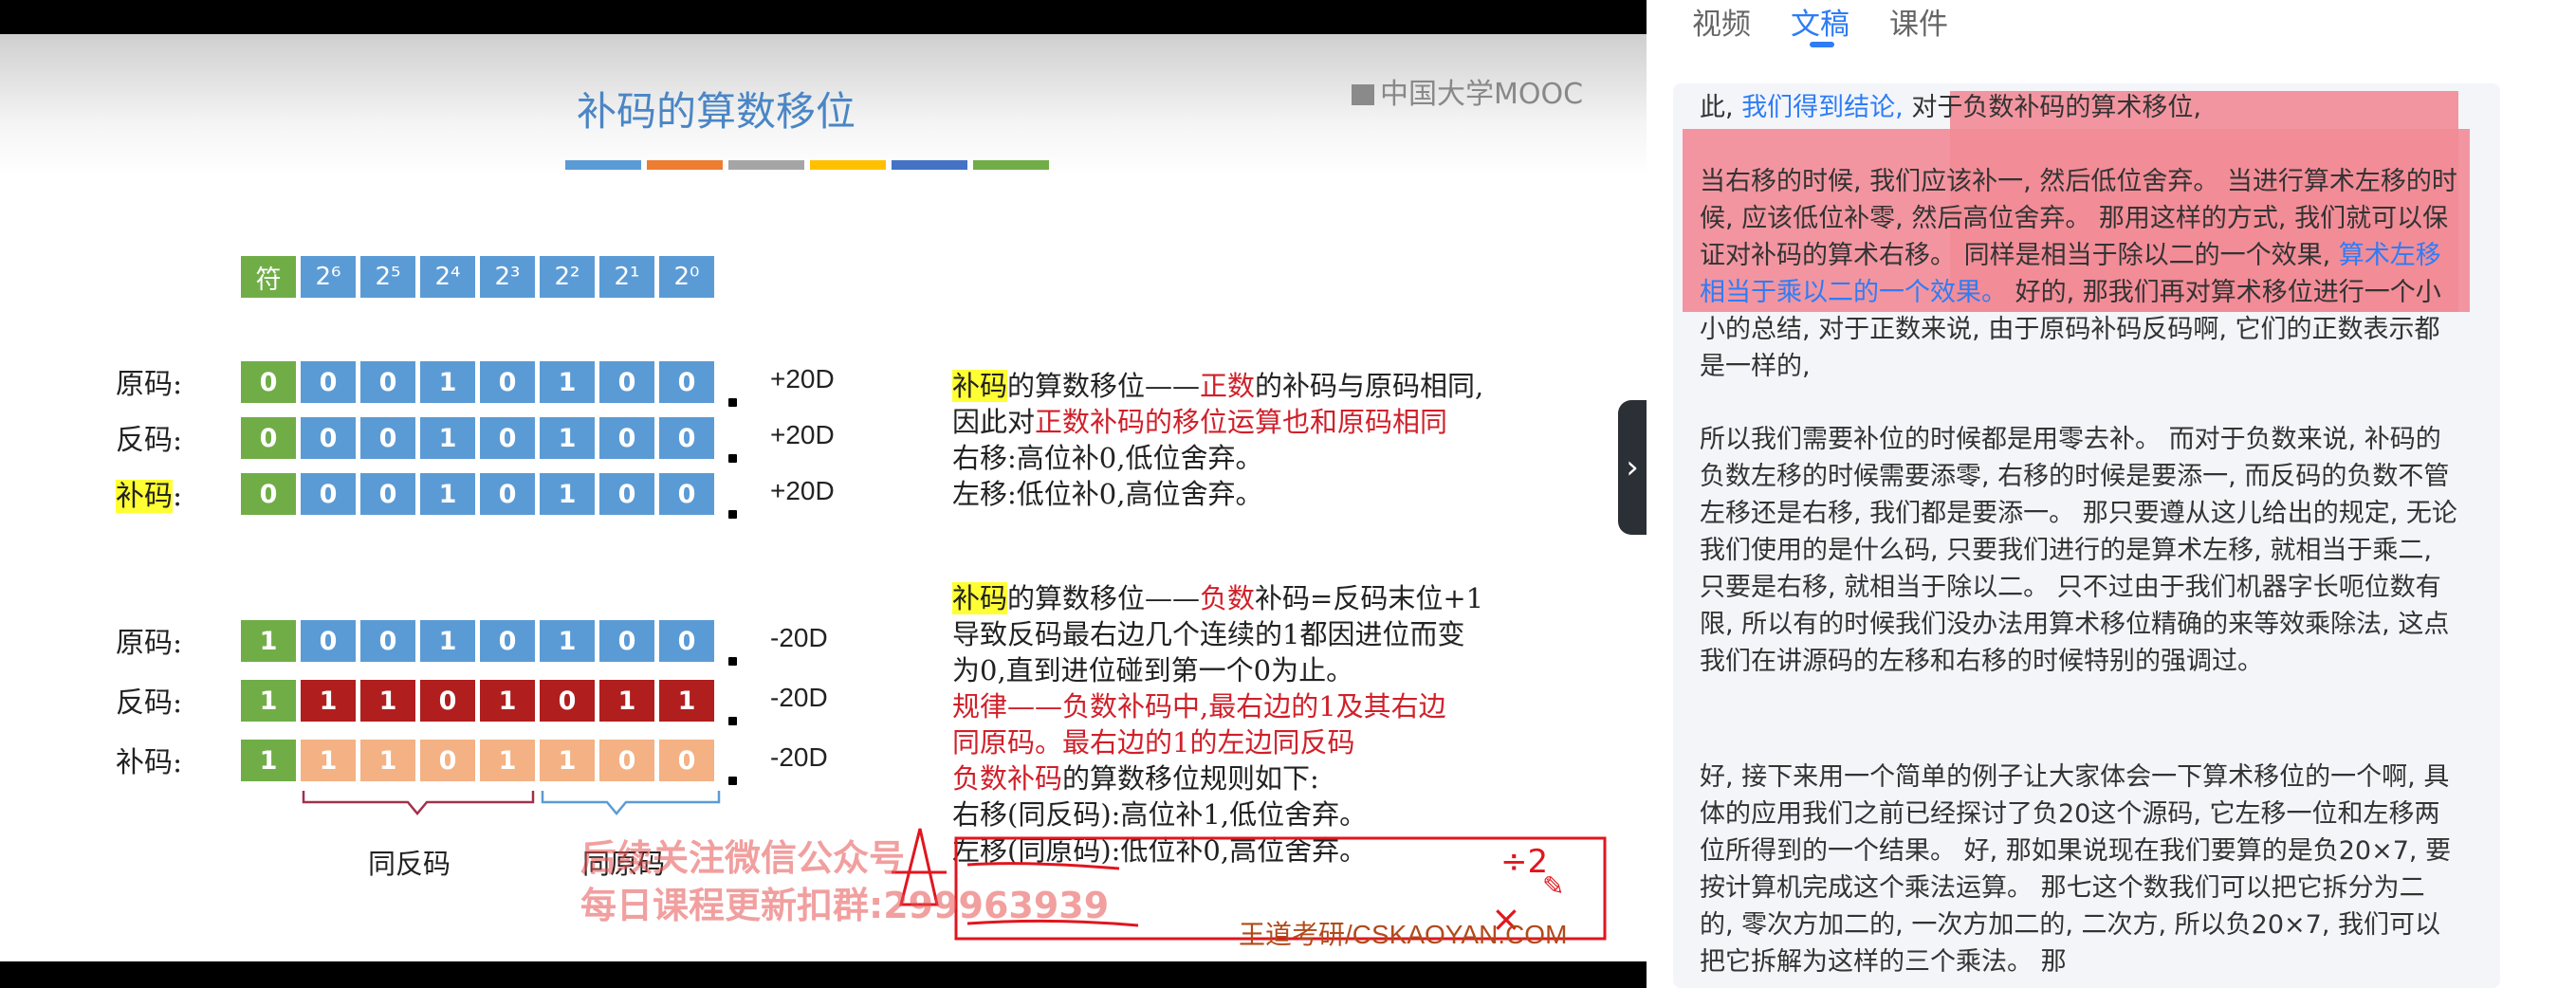 This screenshot has height=988, width=2576. I want to click on panel-tabs: 视频 文稿 课件, so click(1840, 23).